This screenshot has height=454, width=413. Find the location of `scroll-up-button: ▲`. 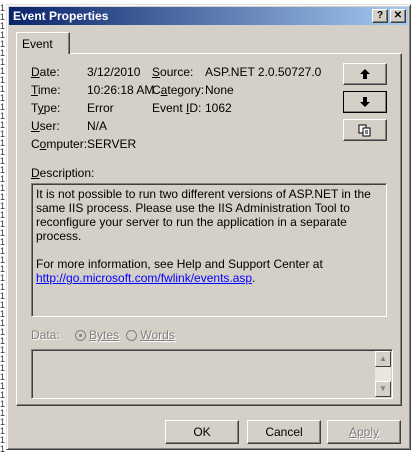

scroll-up-button: ▲ is located at coordinates (383, 359).